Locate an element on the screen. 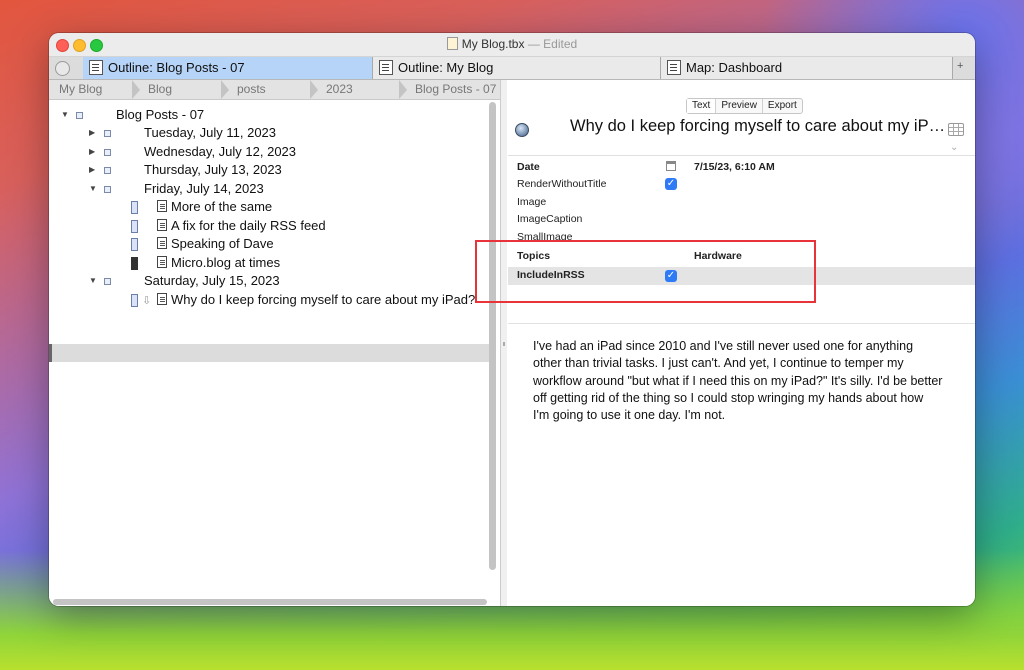 The height and width of the screenshot is (670, 1024). breadcrumb: My Blog Blog posts 2023 Blog Posts - 07 is located at coordinates (274, 90).